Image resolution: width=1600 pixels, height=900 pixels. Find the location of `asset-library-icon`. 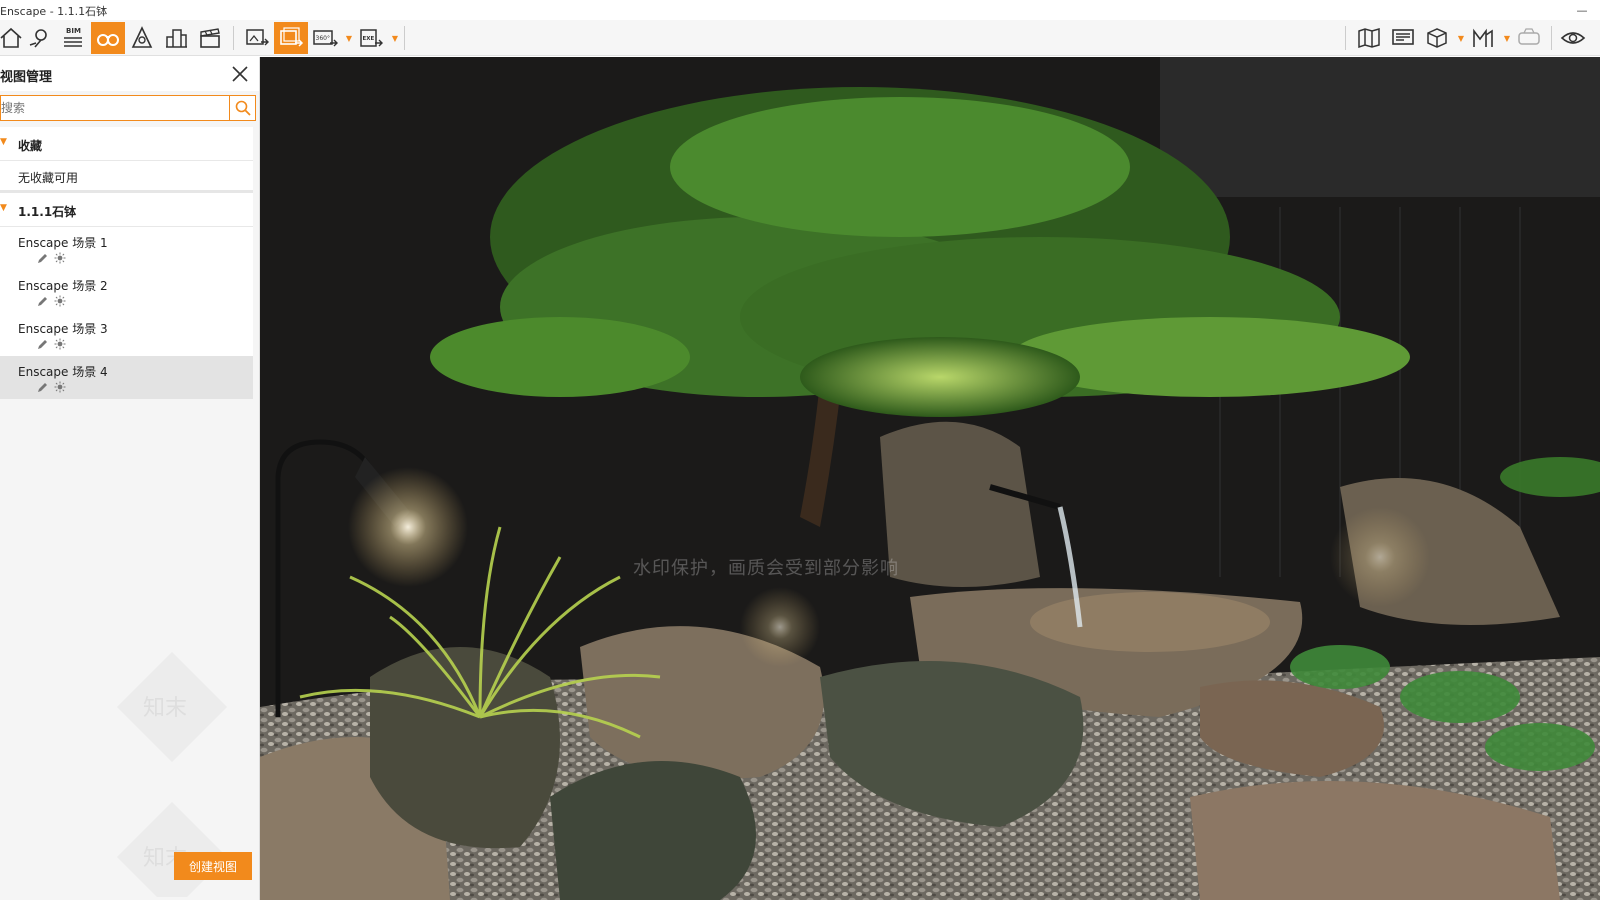

asset-library-icon is located at coordinates (142, 37).